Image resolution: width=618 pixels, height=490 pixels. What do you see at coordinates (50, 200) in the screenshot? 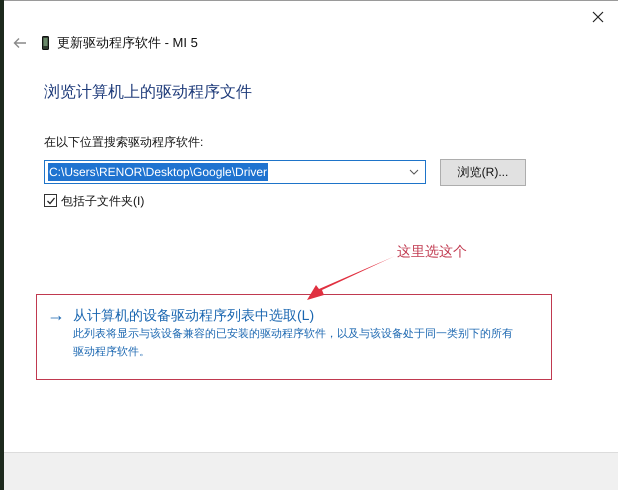
I see `include-subfolders-checkbox` at bounding box center [50, 200].